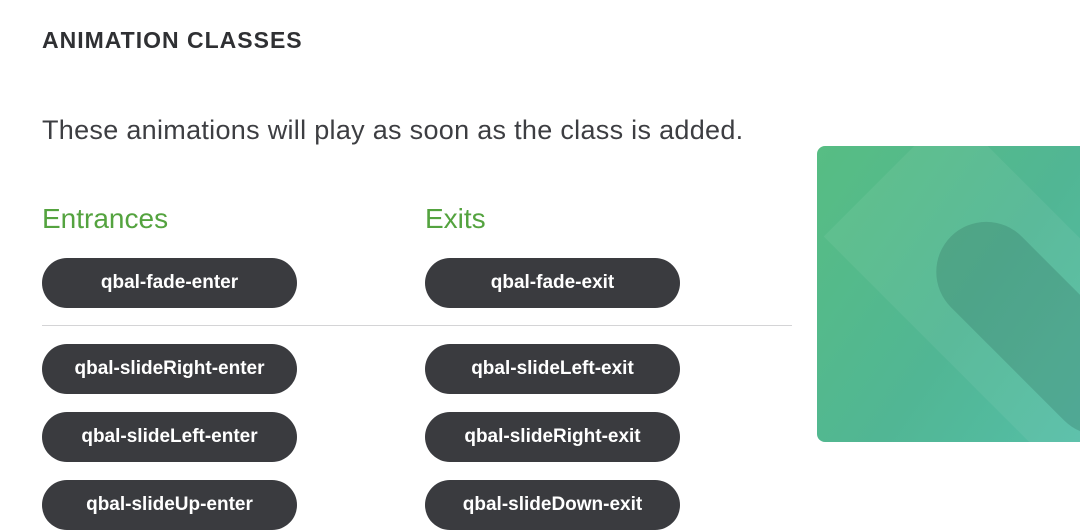 The height and width of the screenshot is (530, 1080). Describe the element at coordinates (455, 218) in the screenshot. I see `exits-heading: Exits` at that location.